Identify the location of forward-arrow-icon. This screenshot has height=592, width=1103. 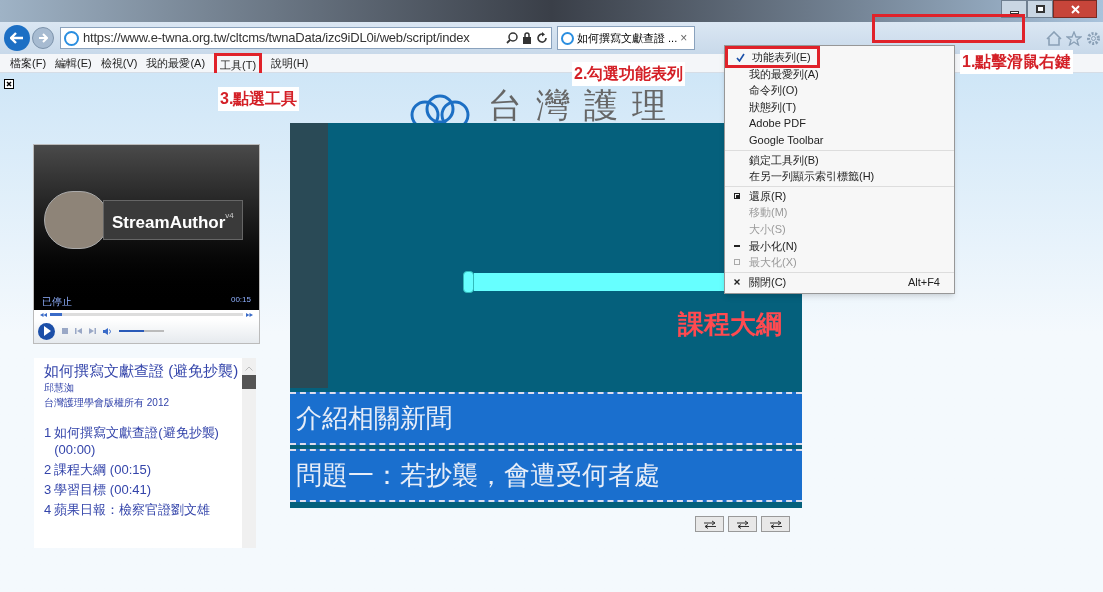
(43, 38).